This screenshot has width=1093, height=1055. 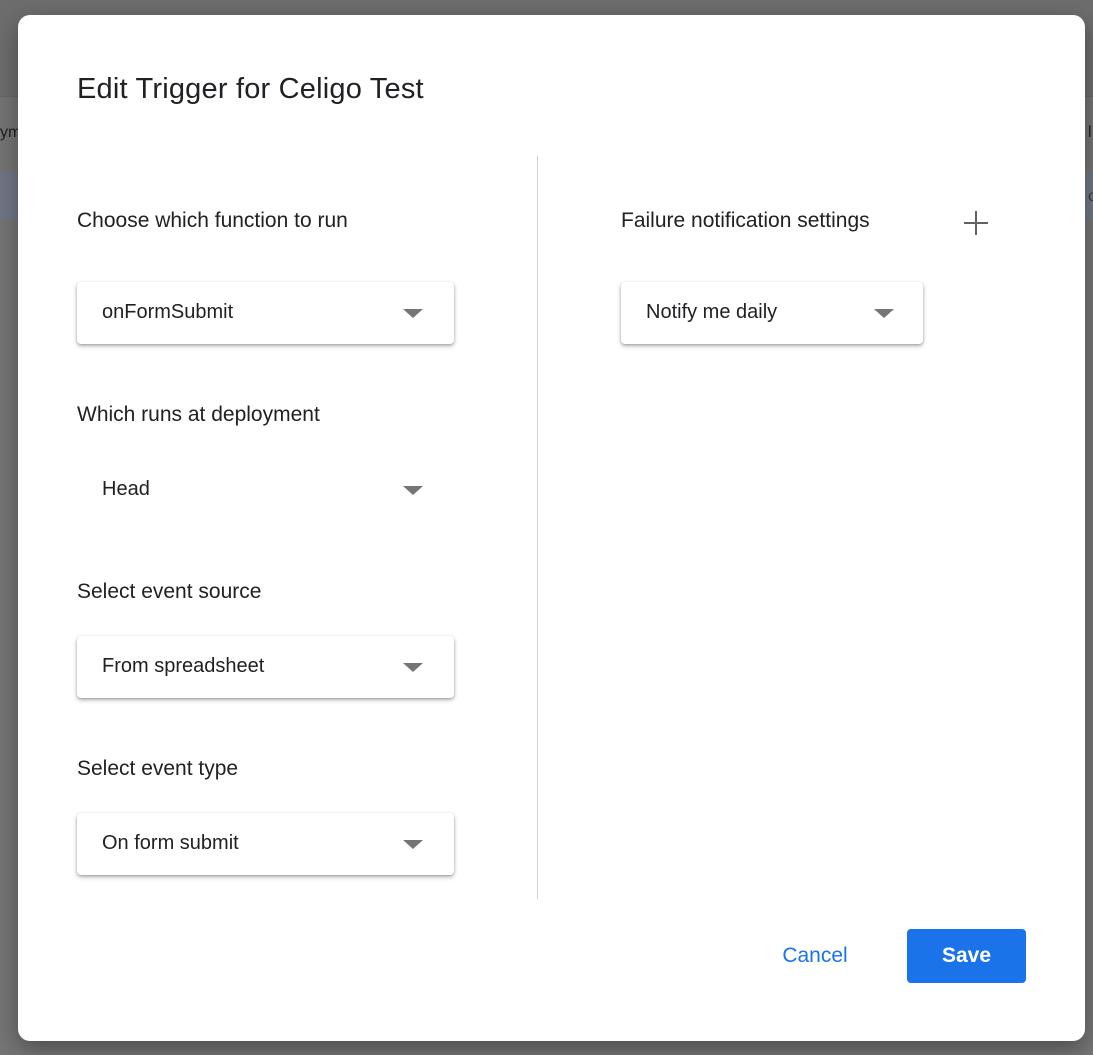 What do you see at coordinates (265, 313) in the screenshot?
I see `function-select: onFormSubmit` at bounding box center [265, 313].